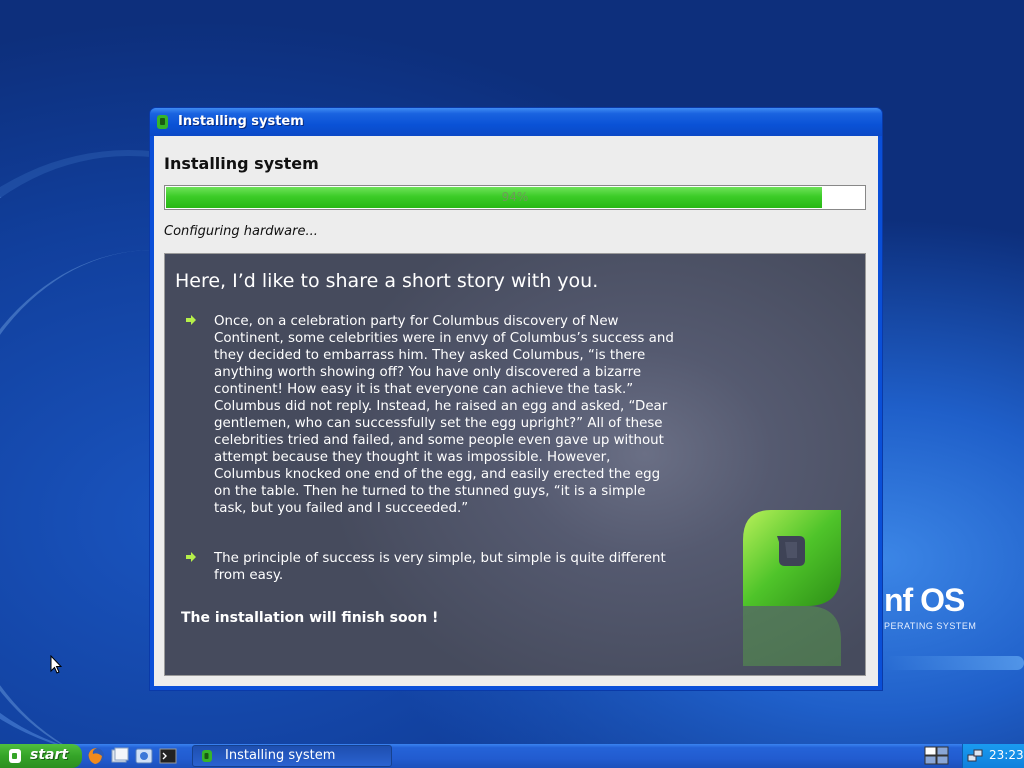 This screenshot has width=1024, height=768. I want to click on firefox-icon, so click(96, 756).